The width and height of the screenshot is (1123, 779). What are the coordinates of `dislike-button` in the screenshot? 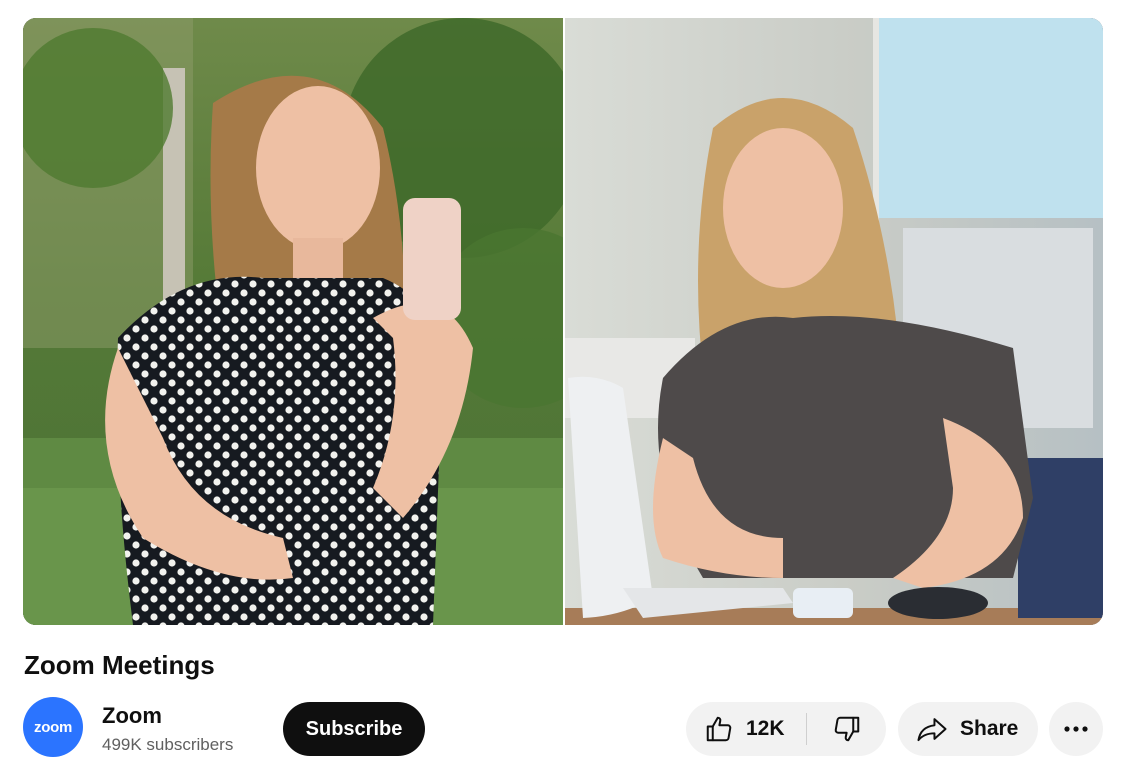 It's located at (846, 729).